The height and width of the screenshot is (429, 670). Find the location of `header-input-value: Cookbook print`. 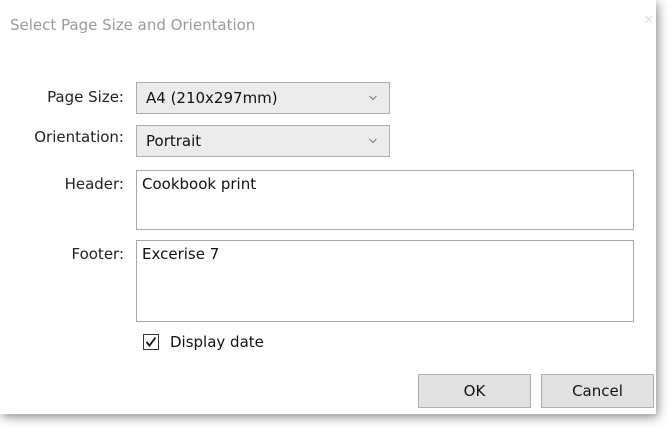

header-input-value: Cookbook print is located at coordinates (199, 184).